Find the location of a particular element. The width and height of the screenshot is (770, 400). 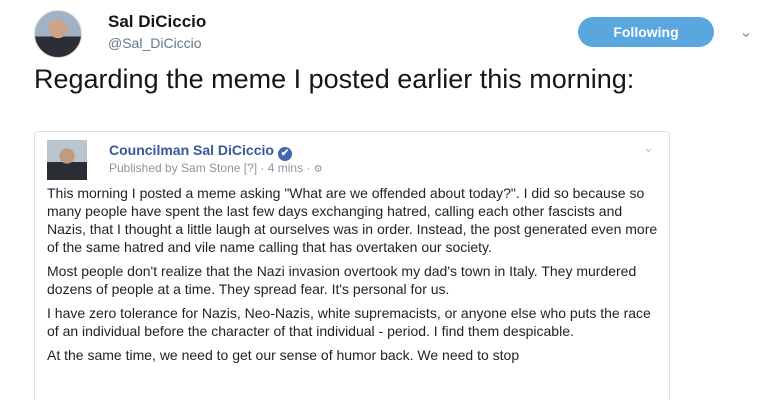

following-button: Following is located at coordinates (646, 32).